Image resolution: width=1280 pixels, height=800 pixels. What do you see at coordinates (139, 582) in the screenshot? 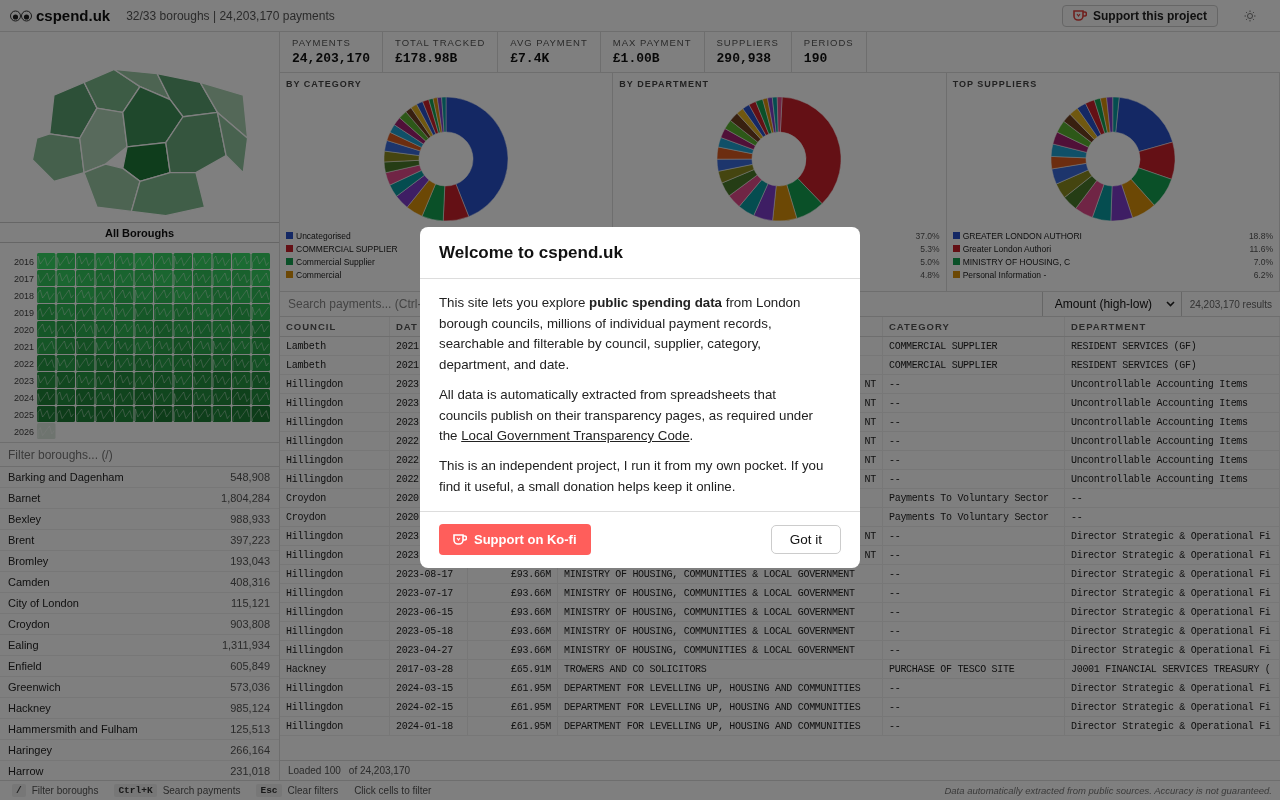
I see `borough-list-item: Camden 408,316` at bounding box center [139, 582].